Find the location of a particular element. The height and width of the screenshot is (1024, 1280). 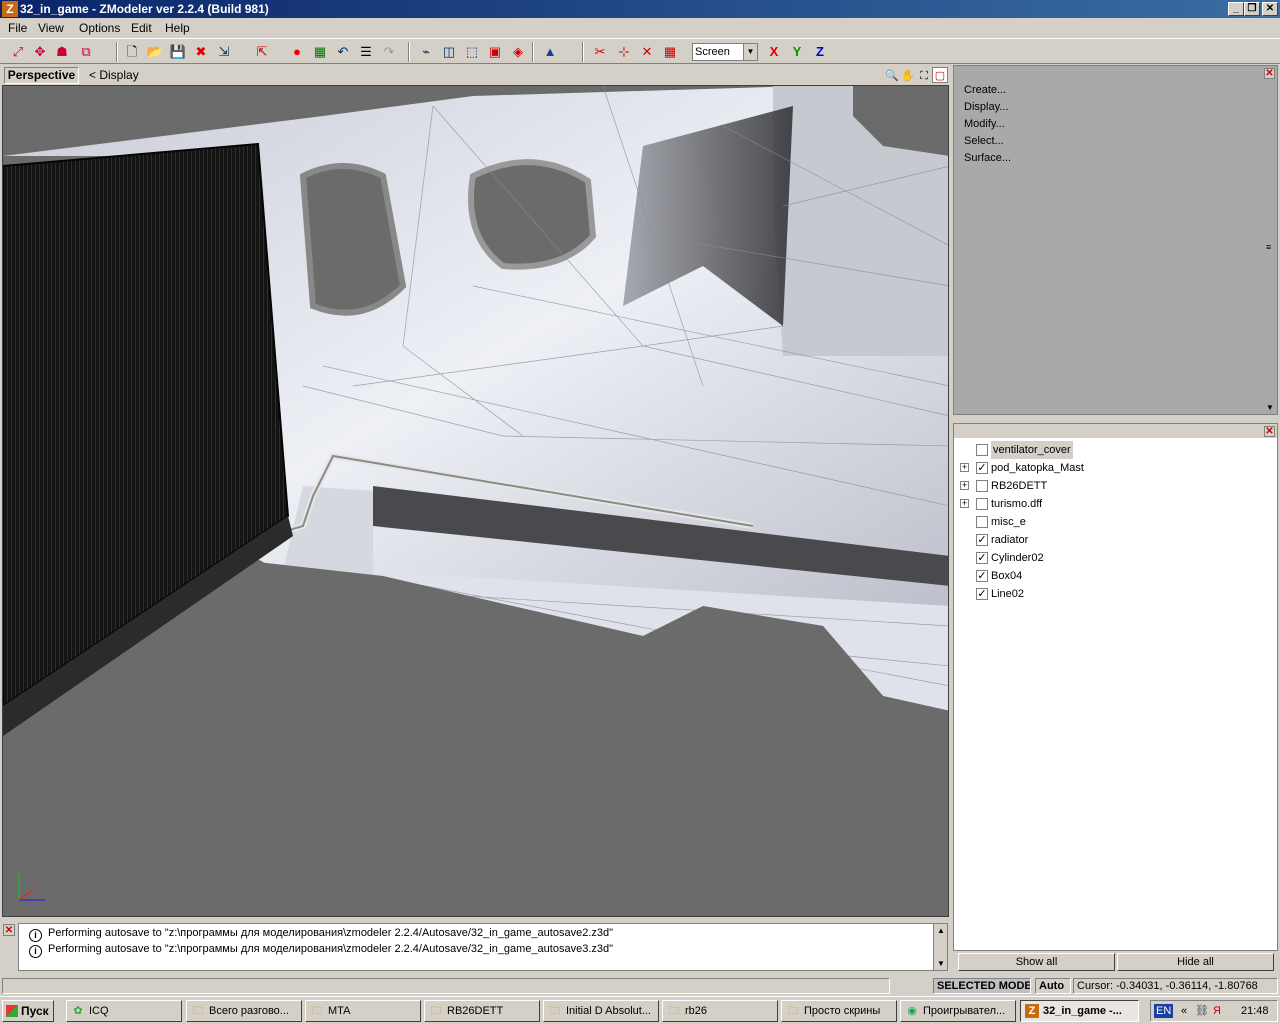

axis-lock-icon: ⊹ is located at coordinates (624, 52).